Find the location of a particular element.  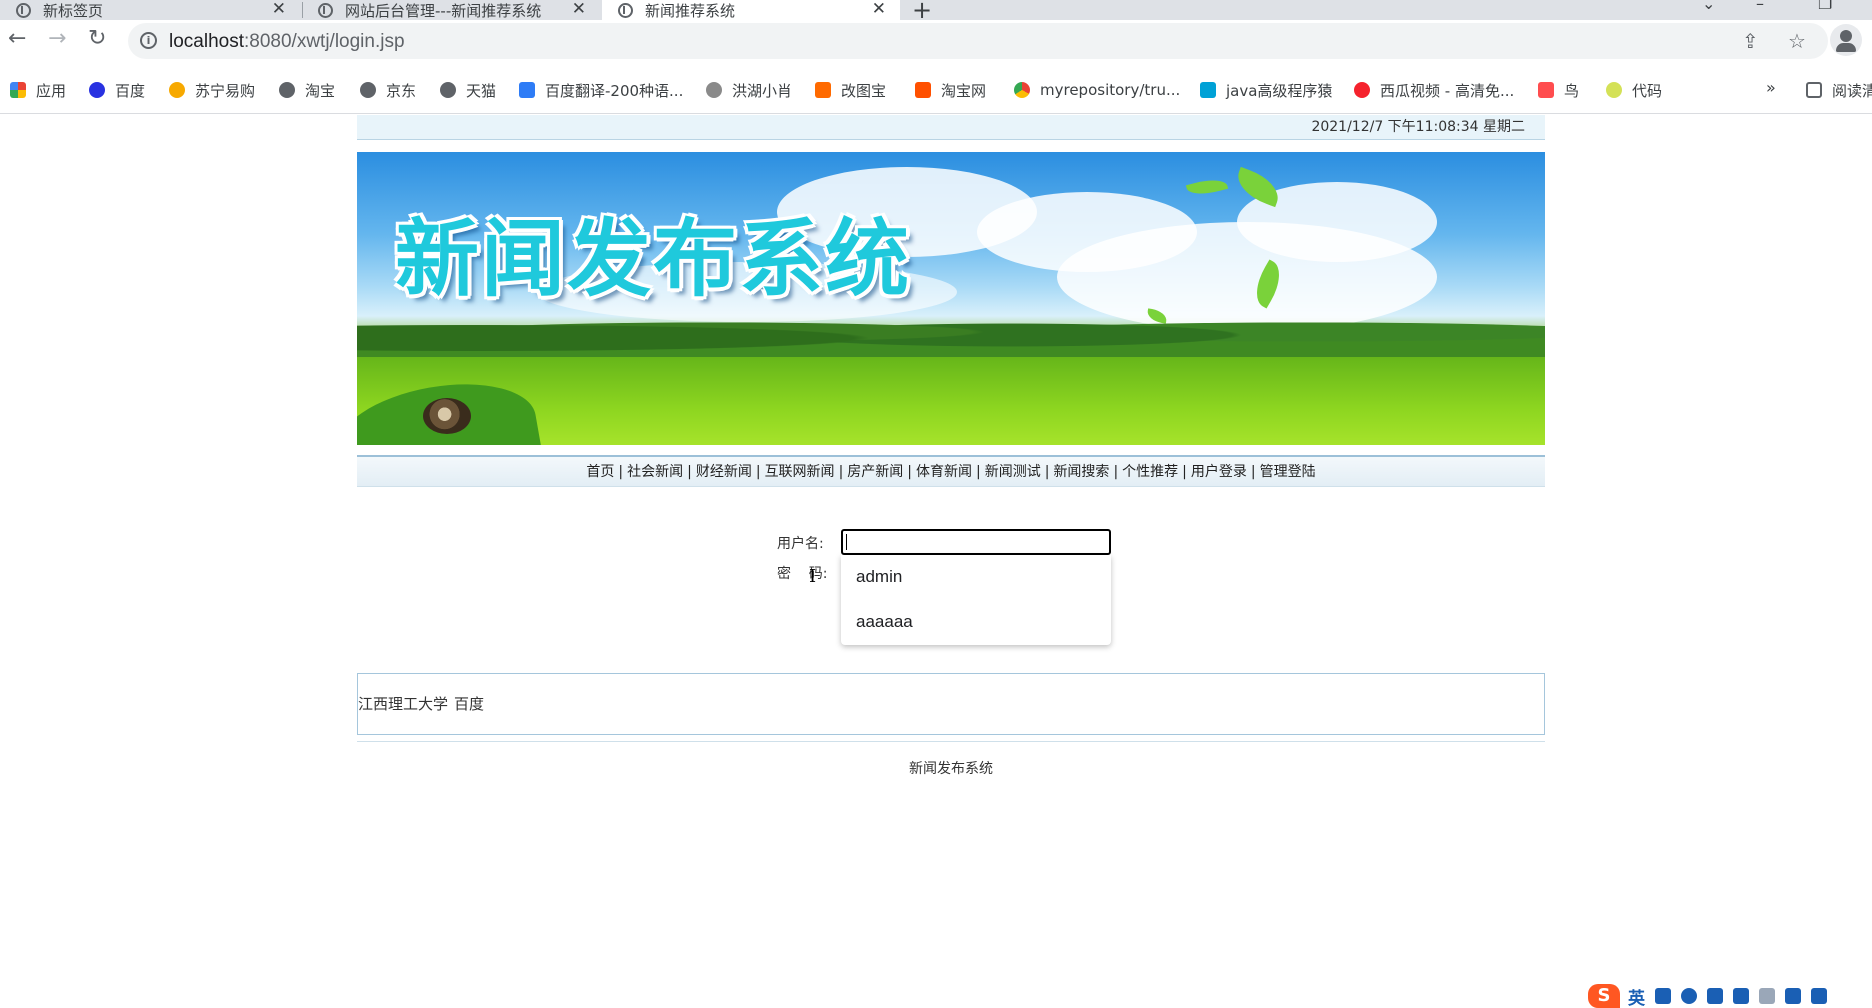

bookmark-java: java高级程序猿 is located at coordinates (1266, 90).